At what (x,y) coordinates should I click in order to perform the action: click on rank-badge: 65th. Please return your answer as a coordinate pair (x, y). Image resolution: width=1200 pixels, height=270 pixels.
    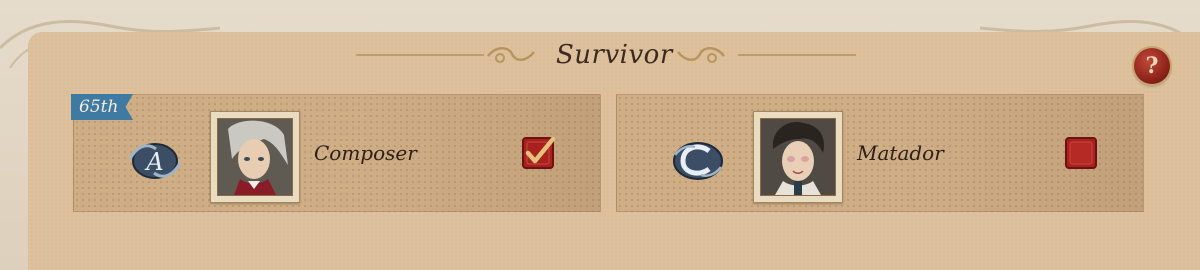
    Looking at the image, I should click on (102, 107).